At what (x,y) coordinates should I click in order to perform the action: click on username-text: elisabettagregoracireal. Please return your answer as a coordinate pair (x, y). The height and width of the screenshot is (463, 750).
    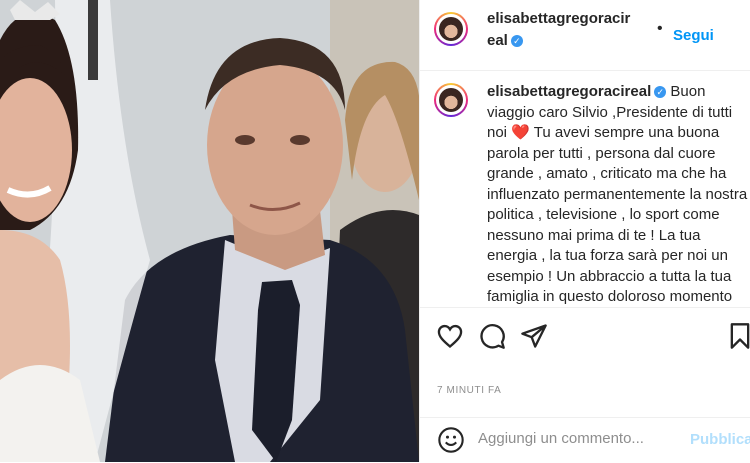
    Looking at the image, I should click on (559, 29).